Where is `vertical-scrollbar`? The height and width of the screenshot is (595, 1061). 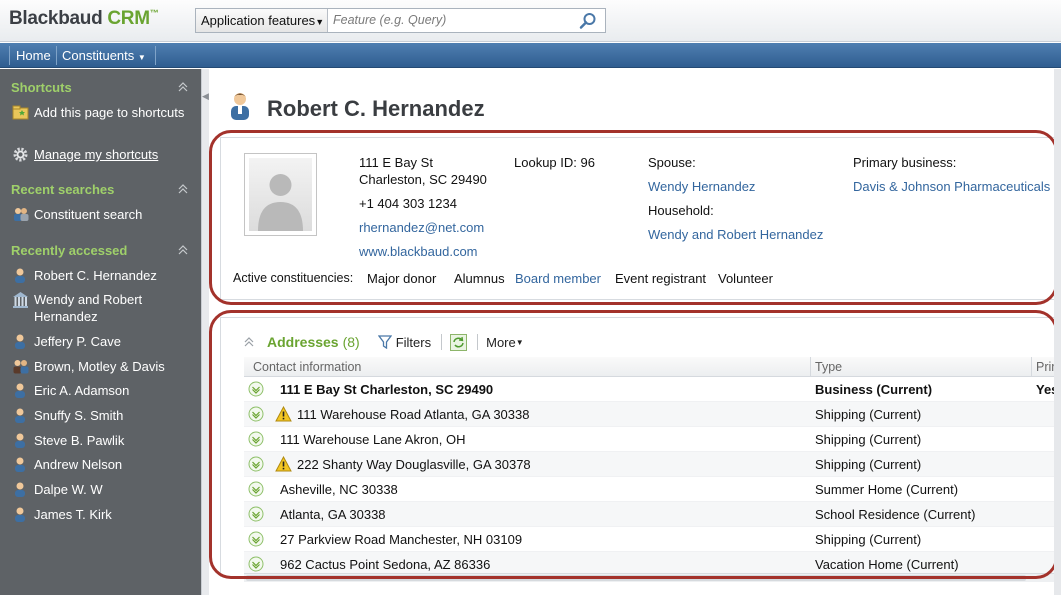
vertical-scrollbar is located at coordinates (1057, 332).